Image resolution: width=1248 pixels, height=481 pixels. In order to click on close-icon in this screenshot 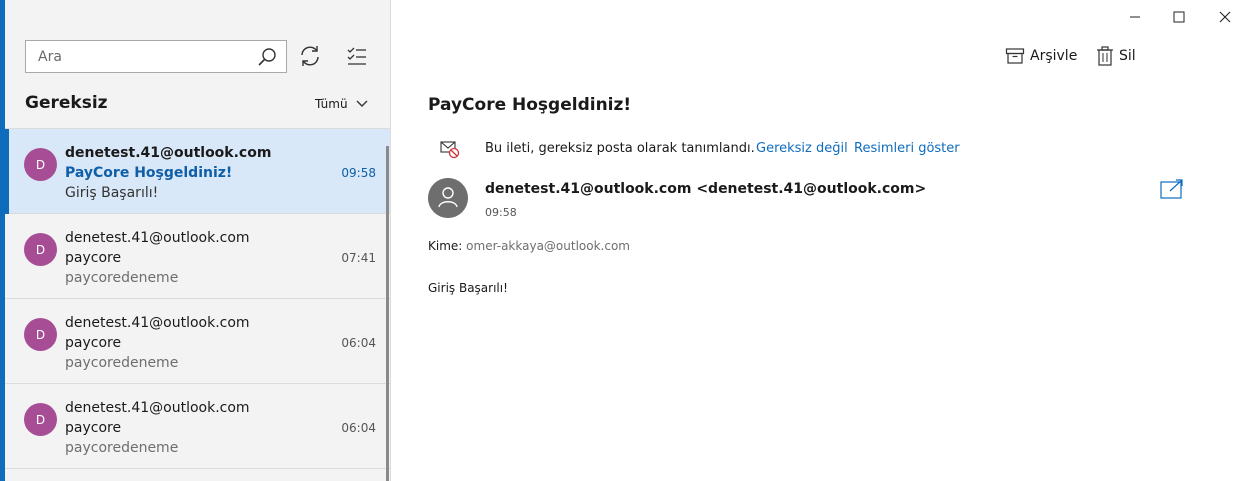, I will do `click(1225, 17)`.